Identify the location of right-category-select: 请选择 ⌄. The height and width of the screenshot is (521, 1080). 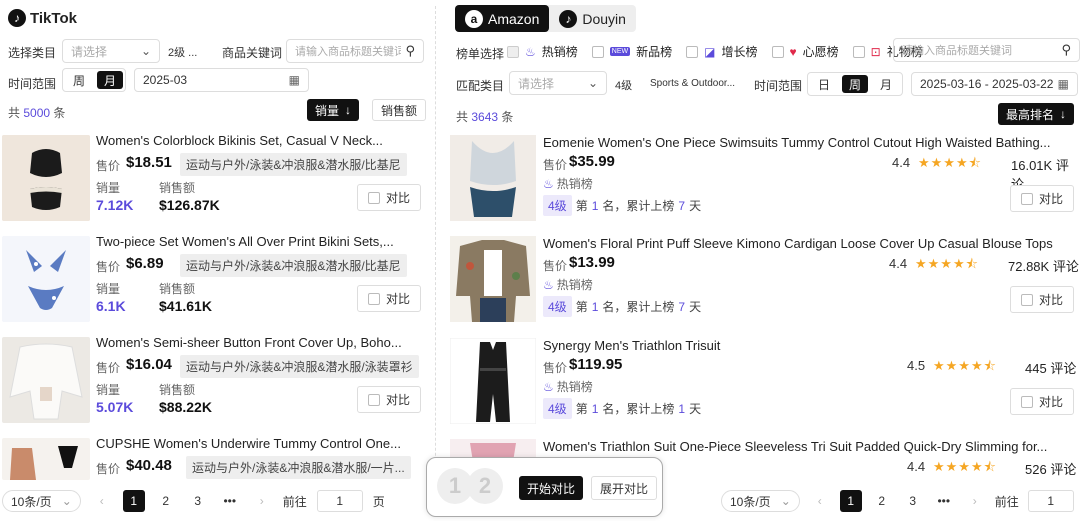
(558, 83).